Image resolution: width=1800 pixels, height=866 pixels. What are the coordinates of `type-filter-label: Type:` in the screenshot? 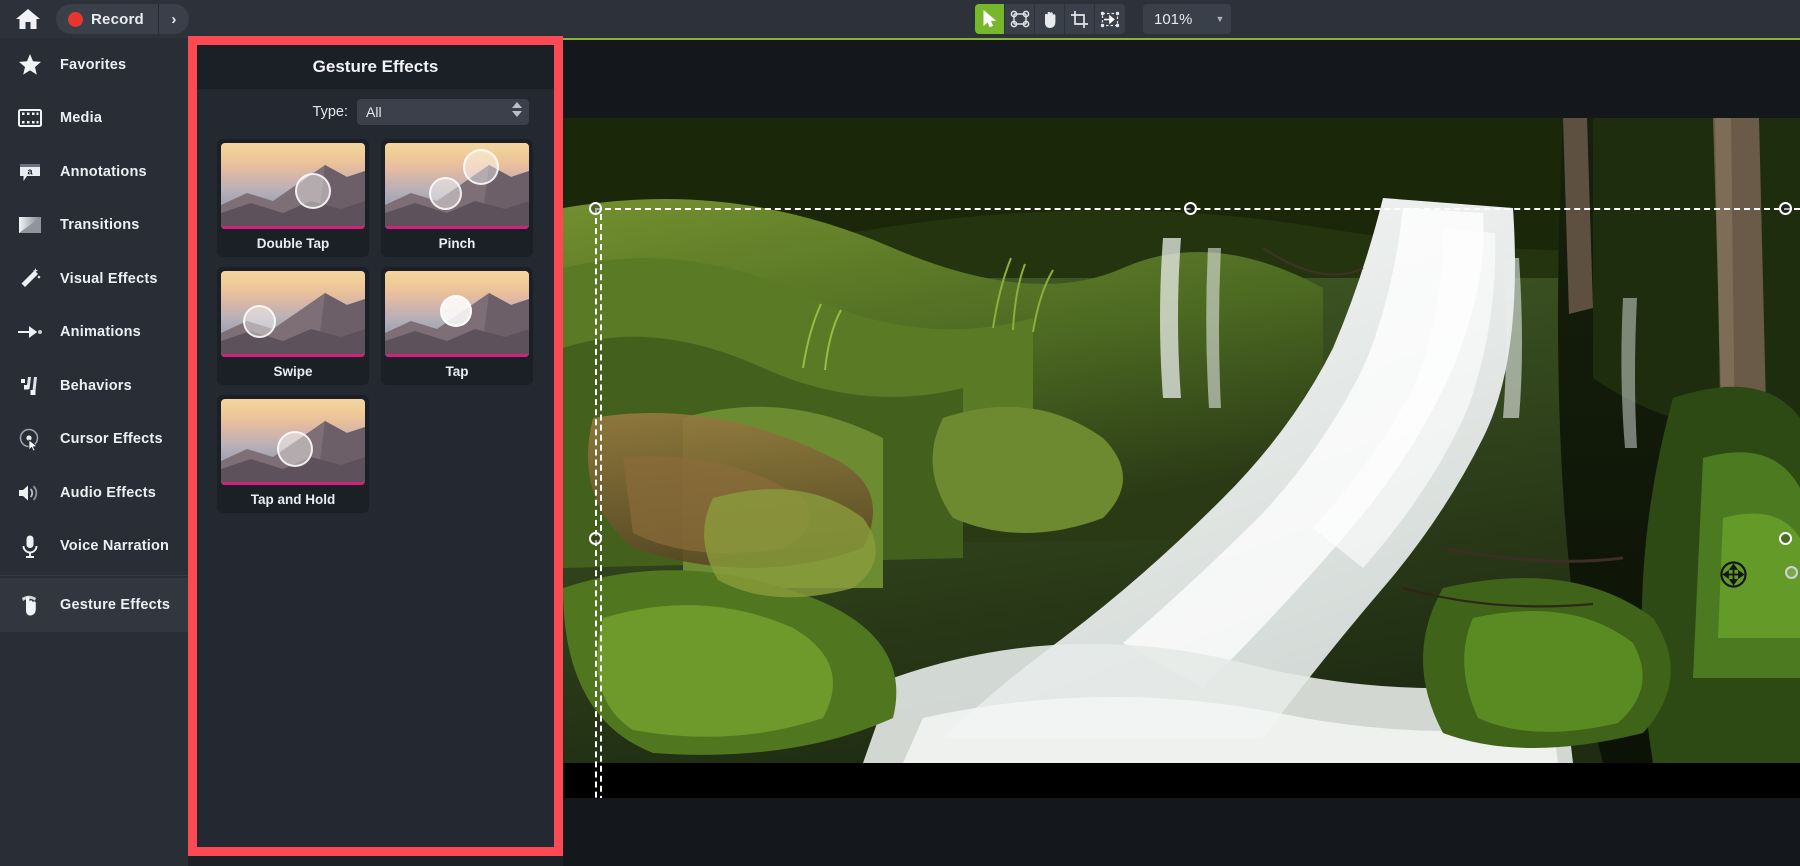 It's located at (330, 112).